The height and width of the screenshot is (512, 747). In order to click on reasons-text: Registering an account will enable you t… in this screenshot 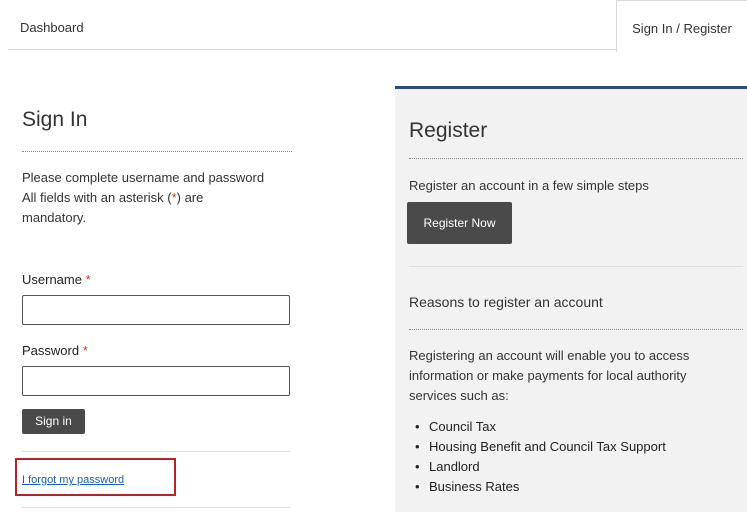, I will do `click(576, 376)`.